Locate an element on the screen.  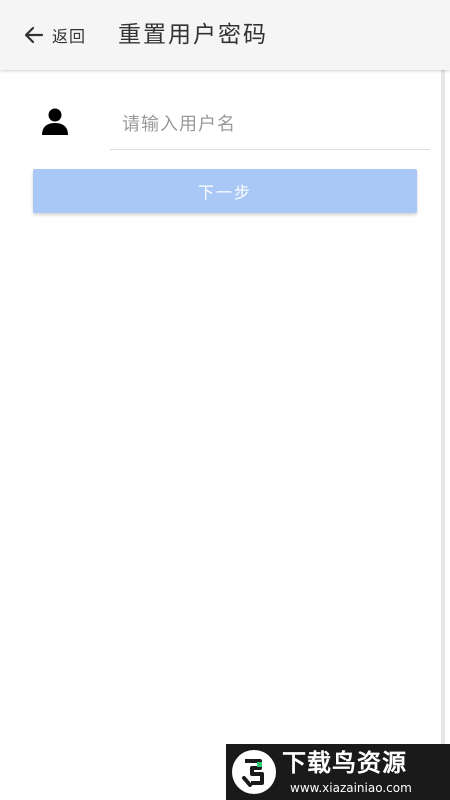
back-button: 返回 is located at coordinates (54, 35).